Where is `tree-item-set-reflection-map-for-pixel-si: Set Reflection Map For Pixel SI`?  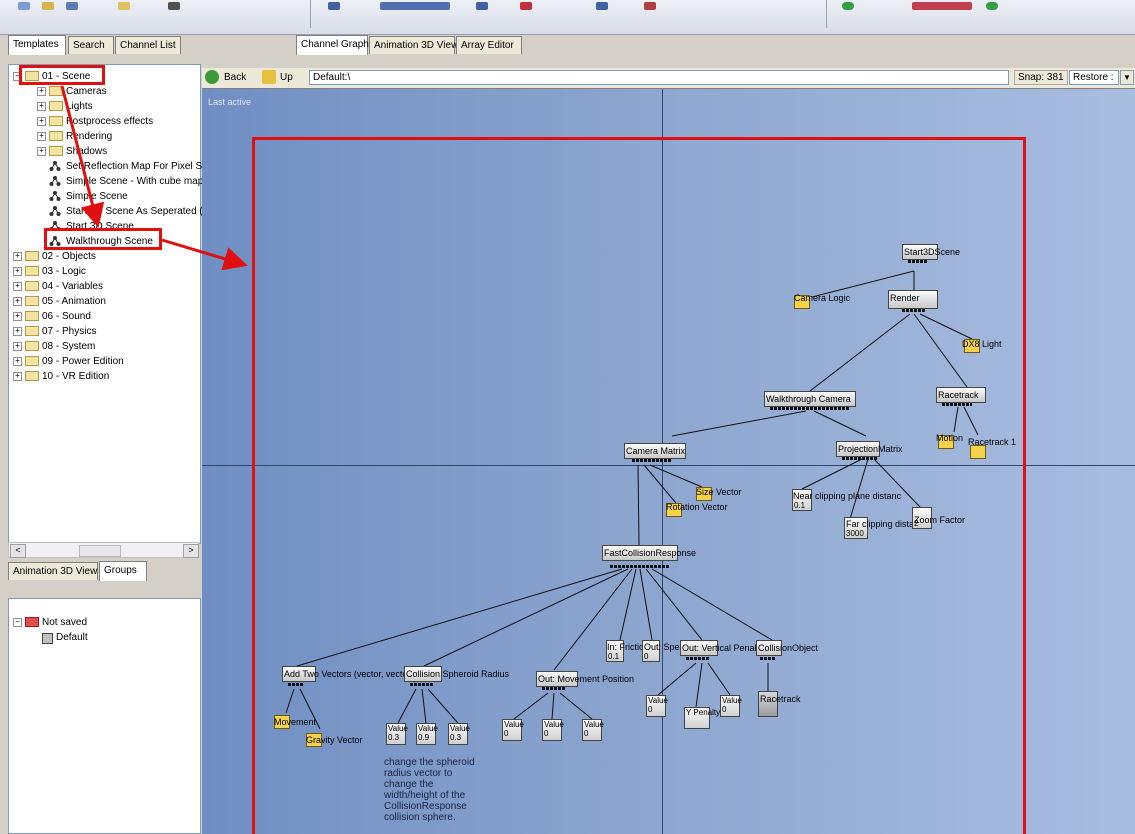 tree-item-set-reflection-map-for-pixel-si: Set Reflection Map For Pixel SI is located at coordinates (107, 166).